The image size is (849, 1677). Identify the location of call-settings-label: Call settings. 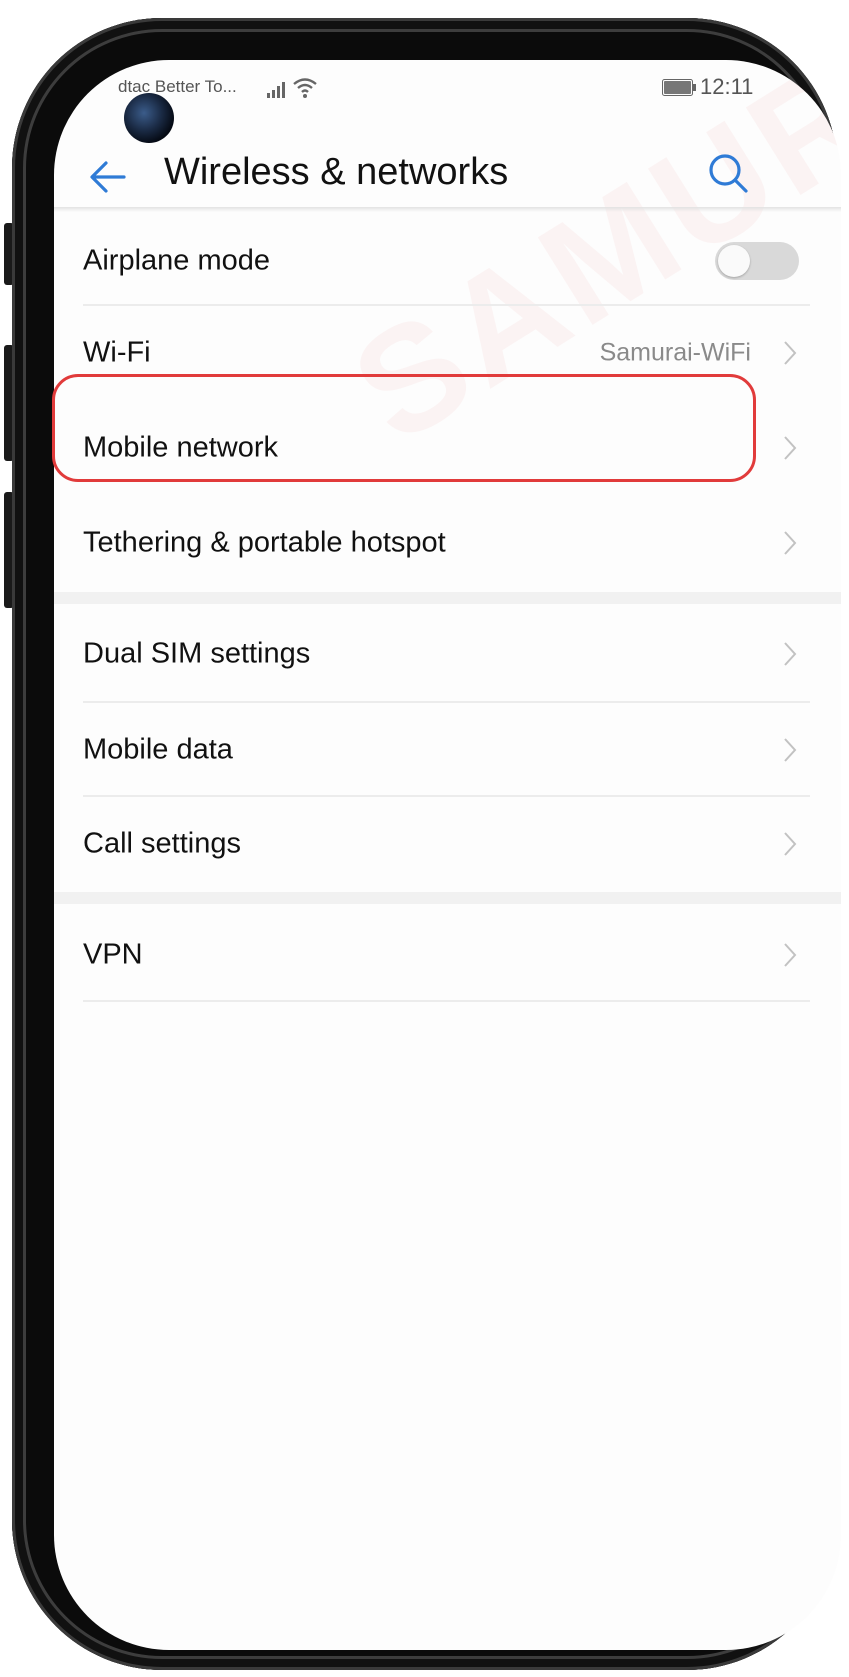
(162, 843).